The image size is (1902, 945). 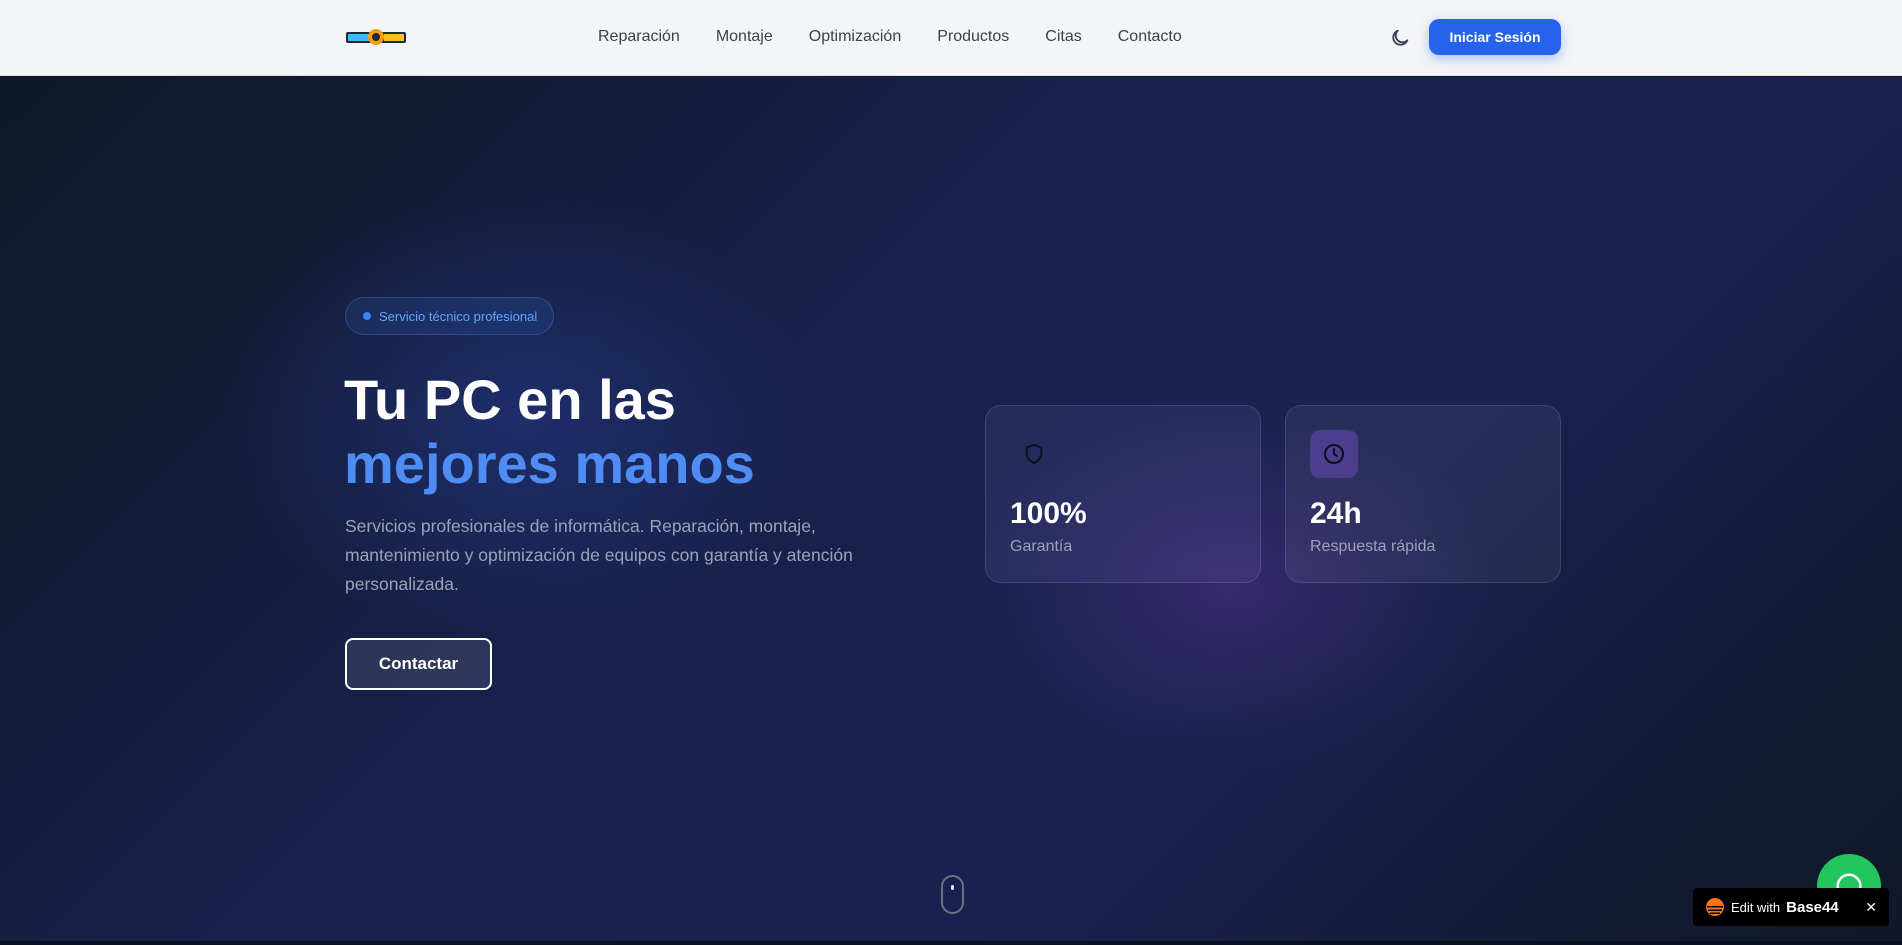 What do you see at coordinates (952, 887) in the screenshot?
I see `scroll-dot` at bounding box center [952, 887].